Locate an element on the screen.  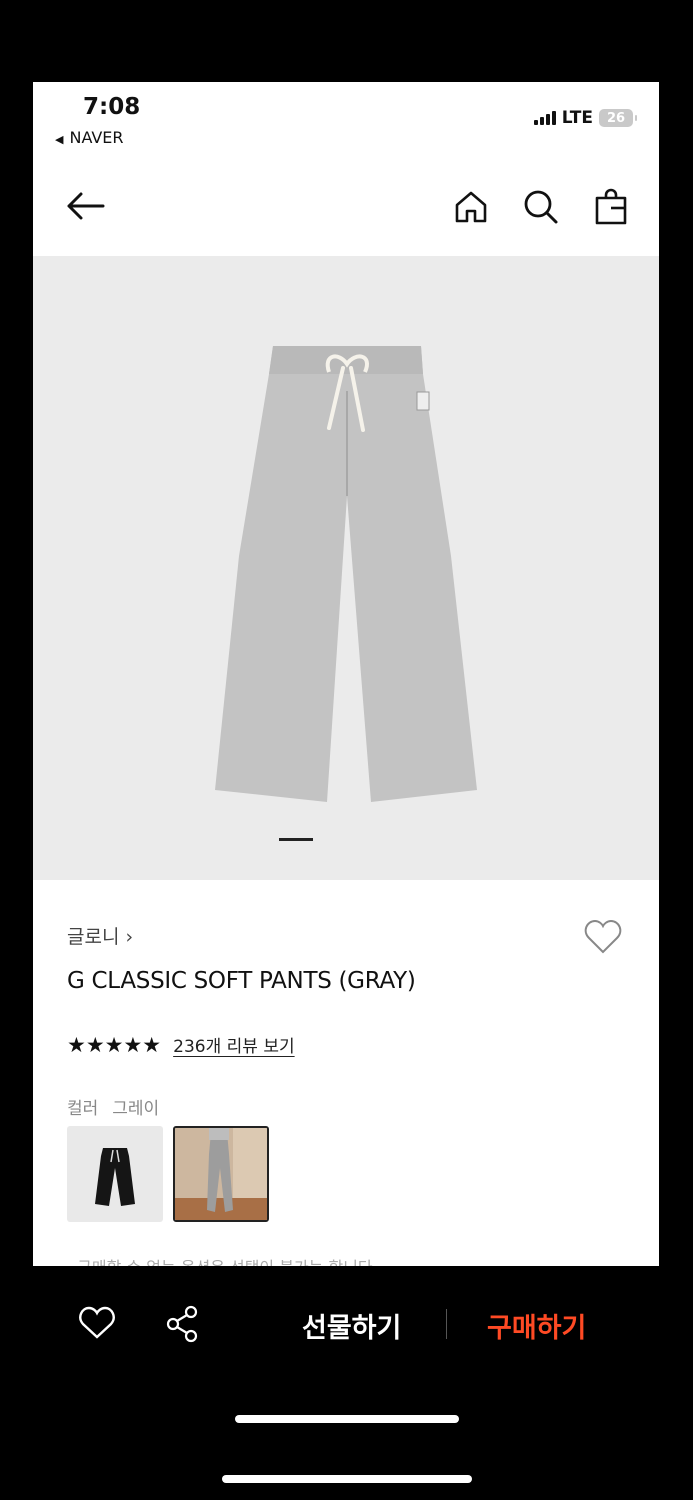
color-swatches is located at coordinates (168, 1174).